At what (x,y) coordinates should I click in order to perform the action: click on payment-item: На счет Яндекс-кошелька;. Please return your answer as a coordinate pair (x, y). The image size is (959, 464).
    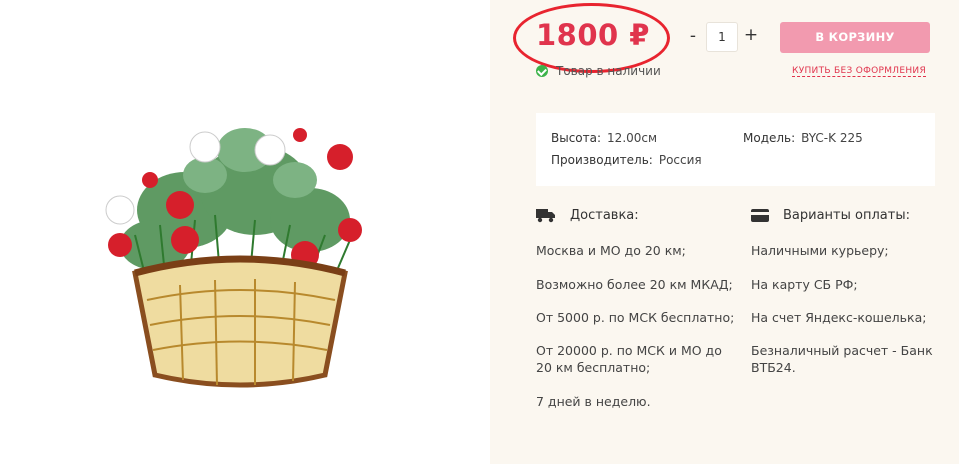
    Looking at the image, I should click on (839, 317).